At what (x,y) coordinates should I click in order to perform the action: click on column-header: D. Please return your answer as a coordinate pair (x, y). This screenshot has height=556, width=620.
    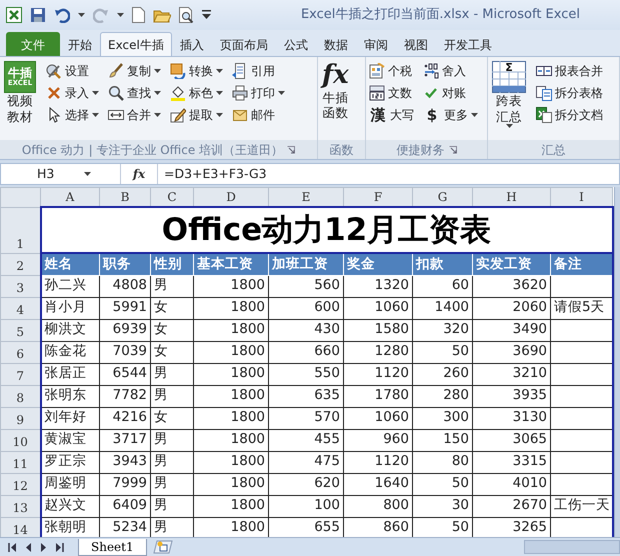
    Looking at the image, I should click on (231, 197).